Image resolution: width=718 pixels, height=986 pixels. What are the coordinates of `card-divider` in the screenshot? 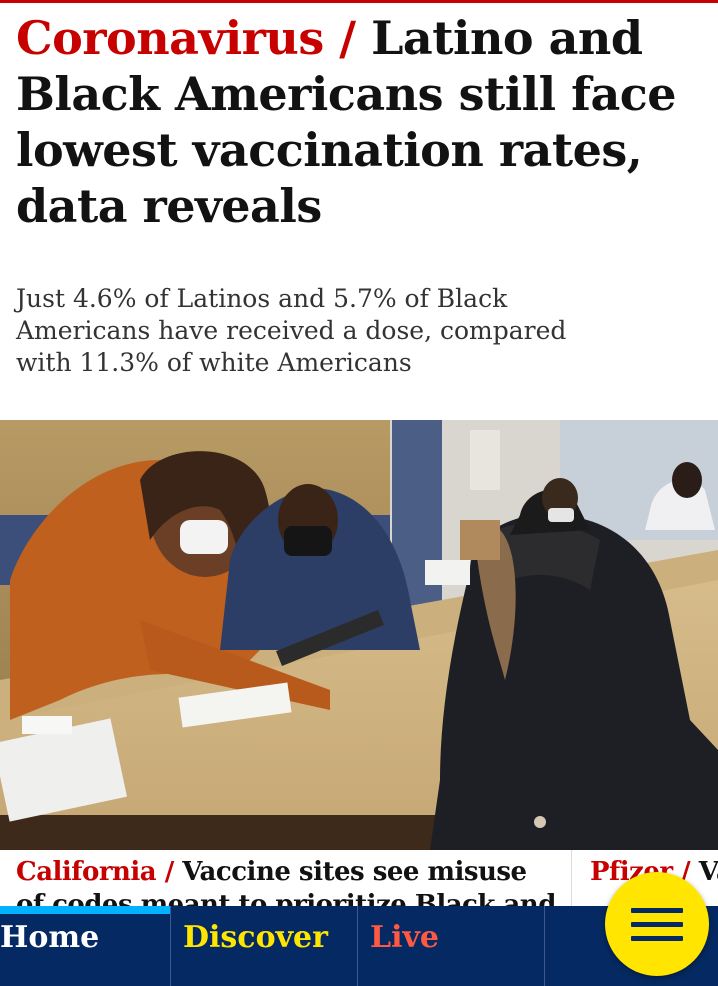 It's located at (571, 879).